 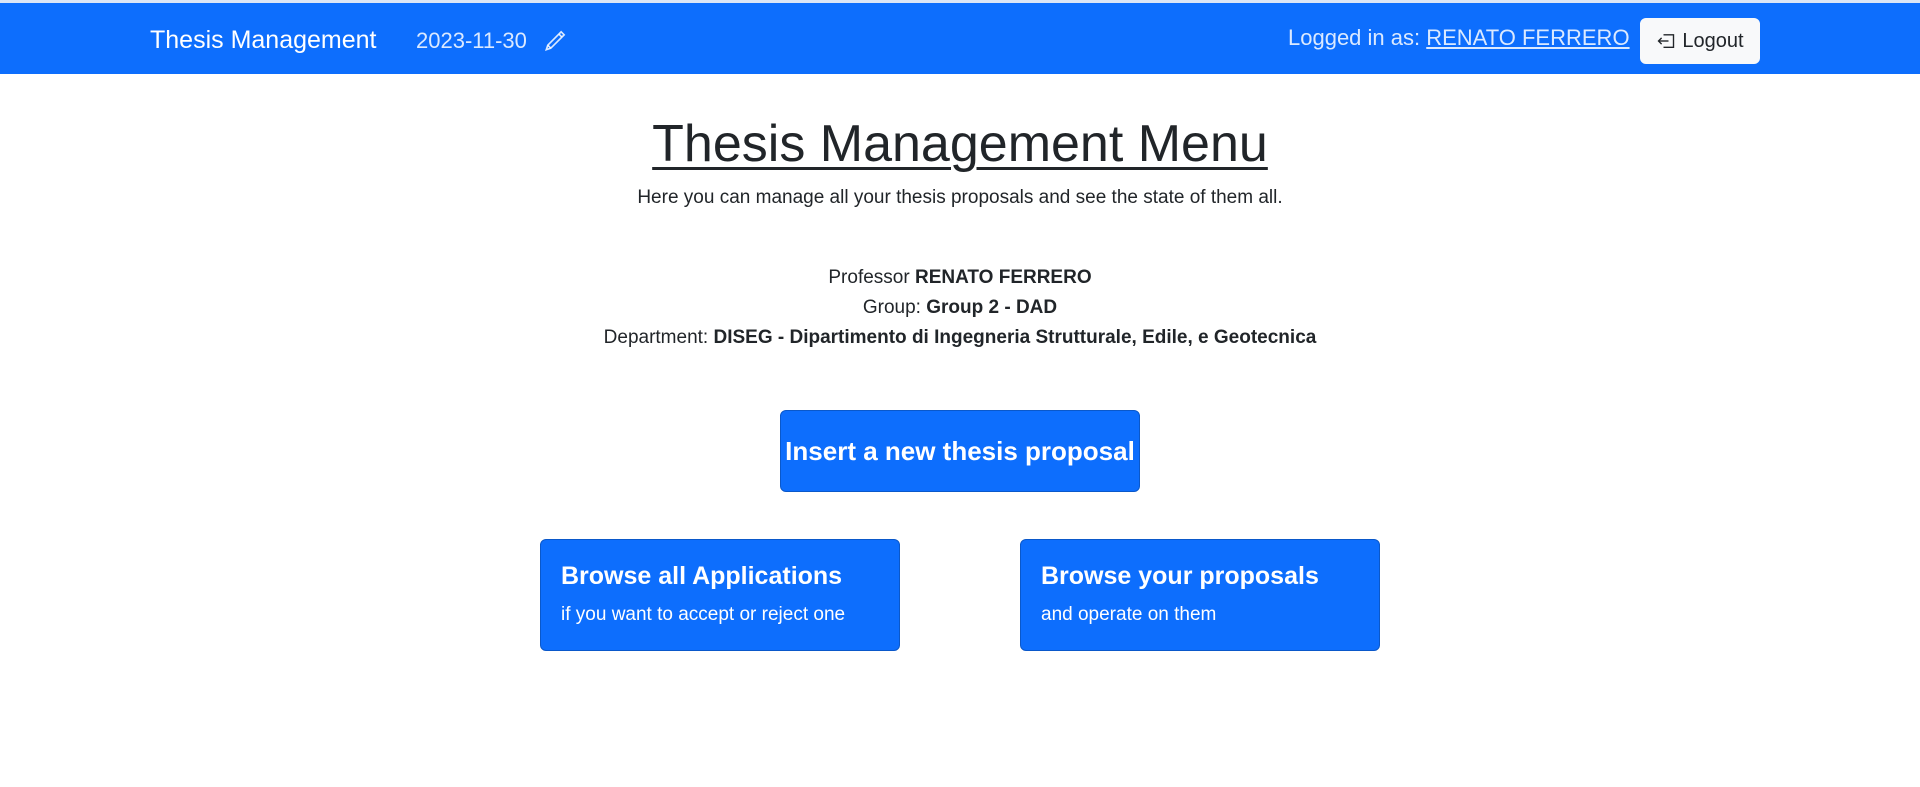 What do you see at coordinates (1666, 41) in the screenshot?
I see `box-arrow-left-icon` at bounding box center [1666, 41].